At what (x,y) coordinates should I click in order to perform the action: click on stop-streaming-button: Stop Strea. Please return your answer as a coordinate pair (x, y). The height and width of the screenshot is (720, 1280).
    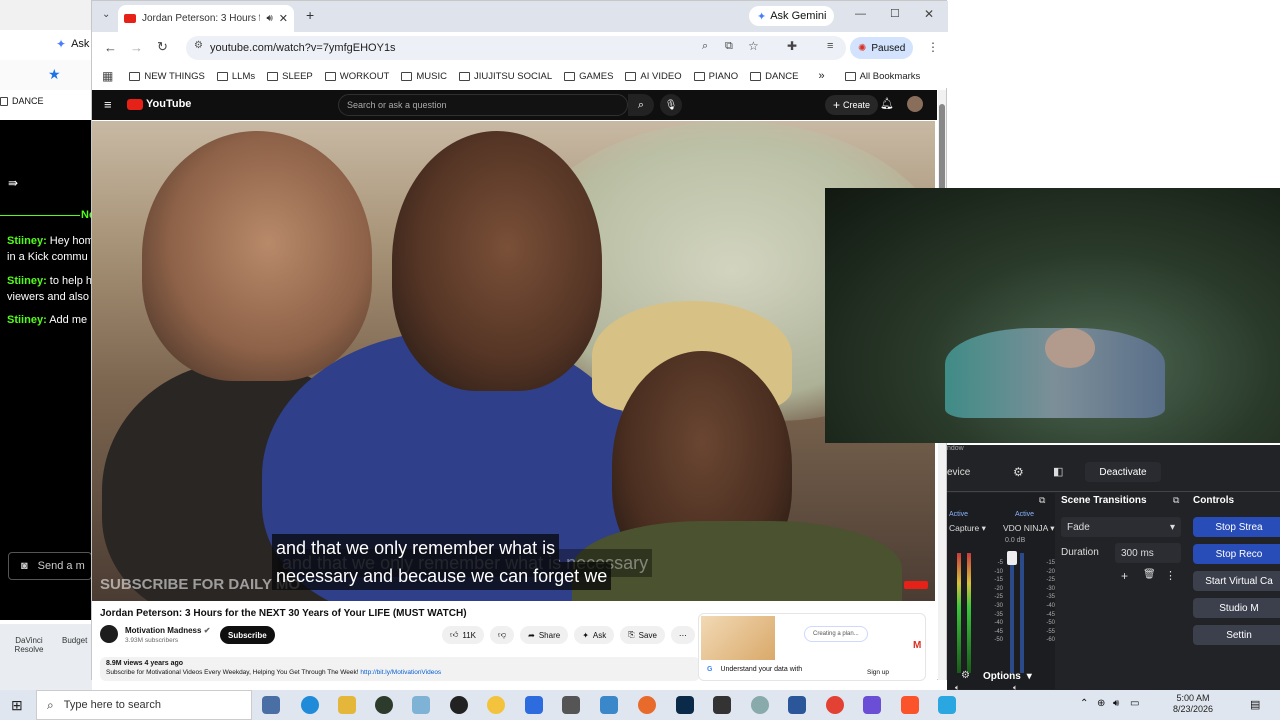
    Looking at the image, I should click on (1236, 527).